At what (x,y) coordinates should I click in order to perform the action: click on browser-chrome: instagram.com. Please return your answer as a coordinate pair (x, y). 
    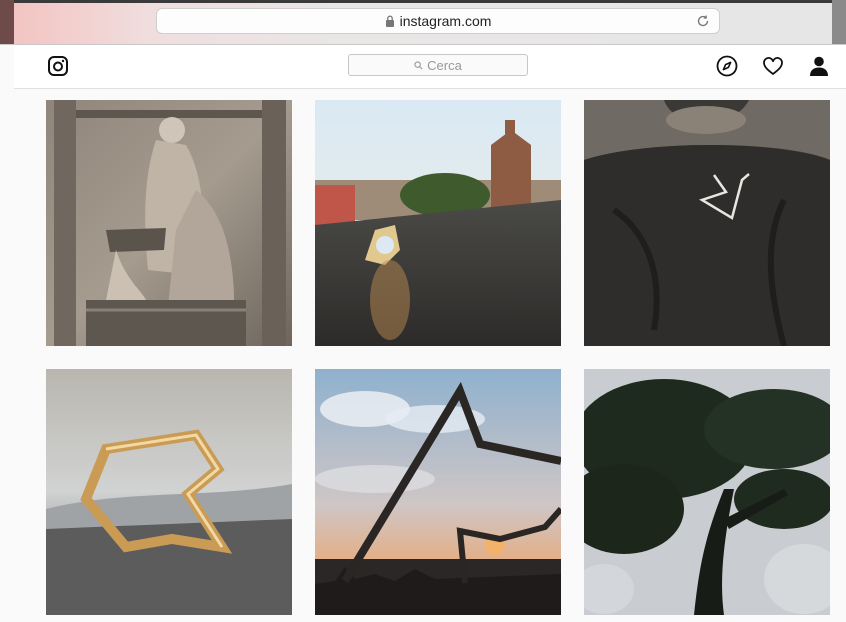
    Looking at the image, I should click on (423, 22).